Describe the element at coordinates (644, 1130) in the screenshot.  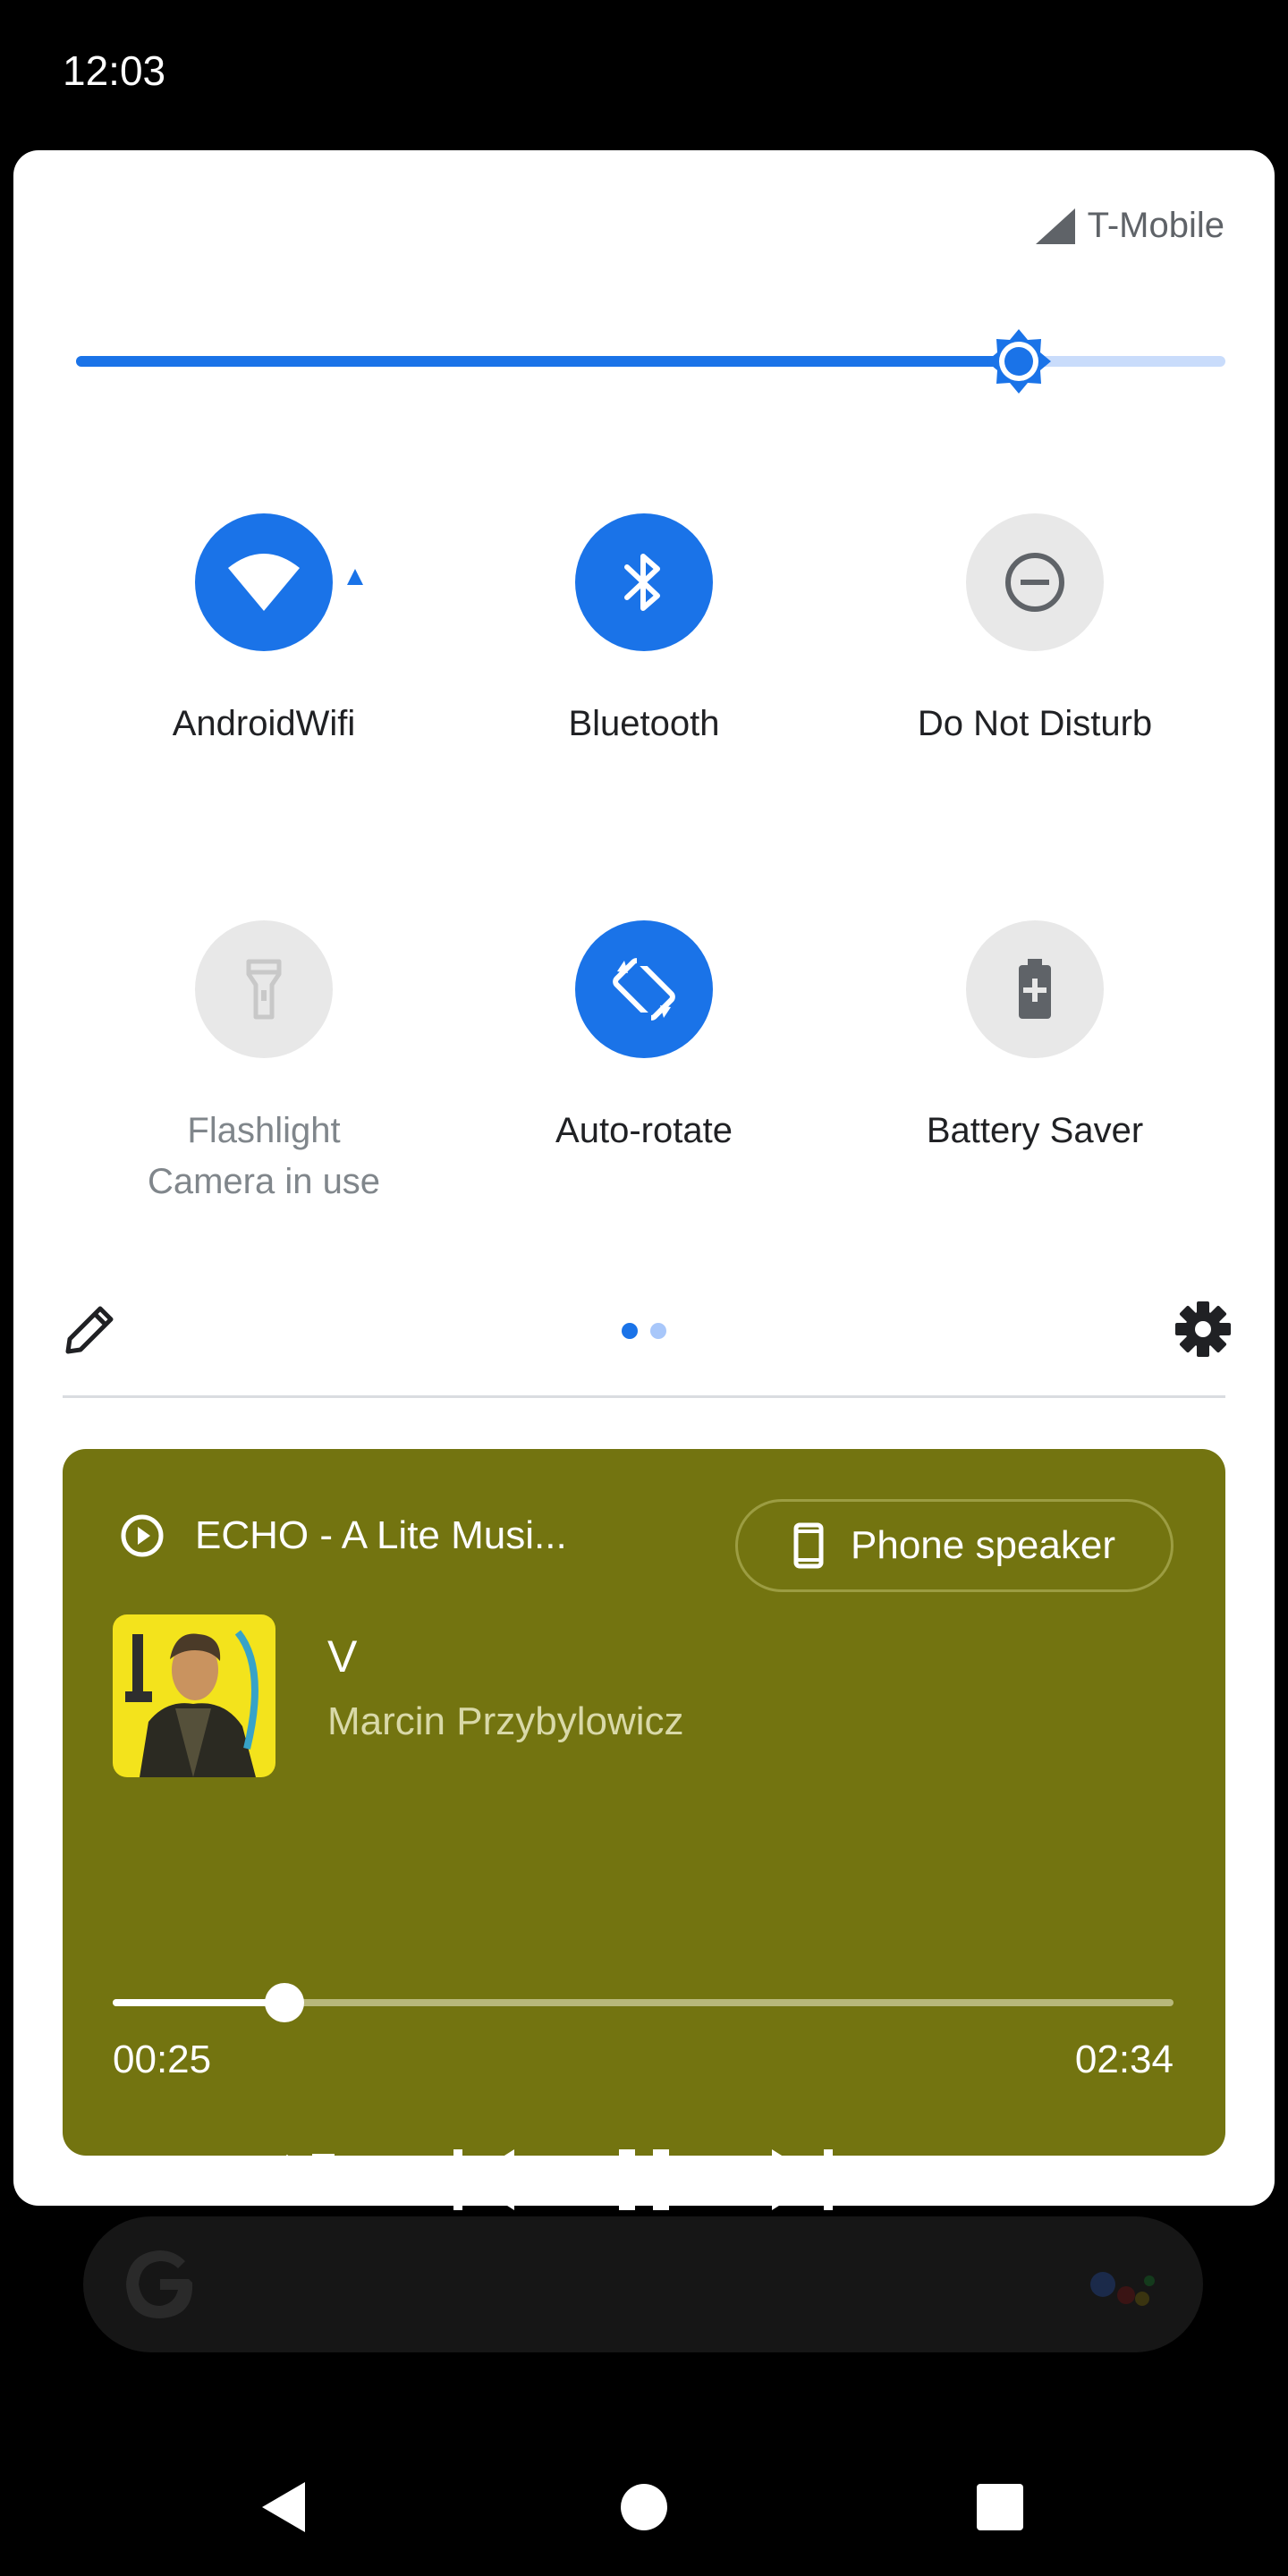
I see `tile-auto-rotate-label: Auto-rotate` at that location.